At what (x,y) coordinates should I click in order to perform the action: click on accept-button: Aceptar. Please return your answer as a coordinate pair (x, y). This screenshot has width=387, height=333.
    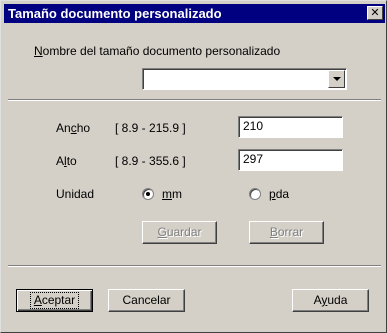
    Looking at the image, I should click on (54, 300).